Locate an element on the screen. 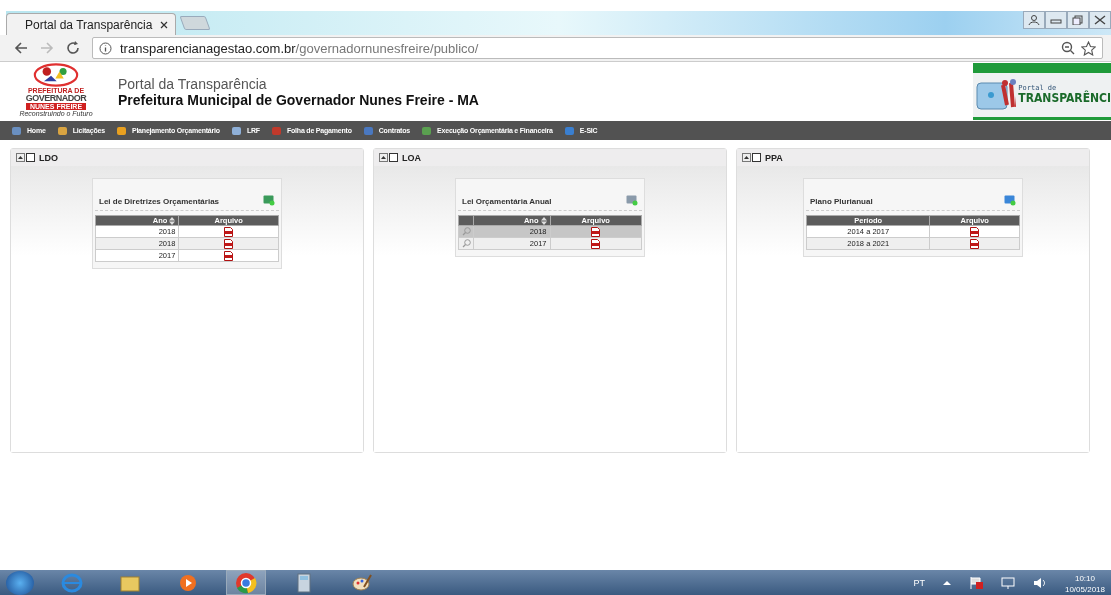 The image size is (1111, 595). clock: 10:10 10/05/2018 is located at coordinates (1084, 582).